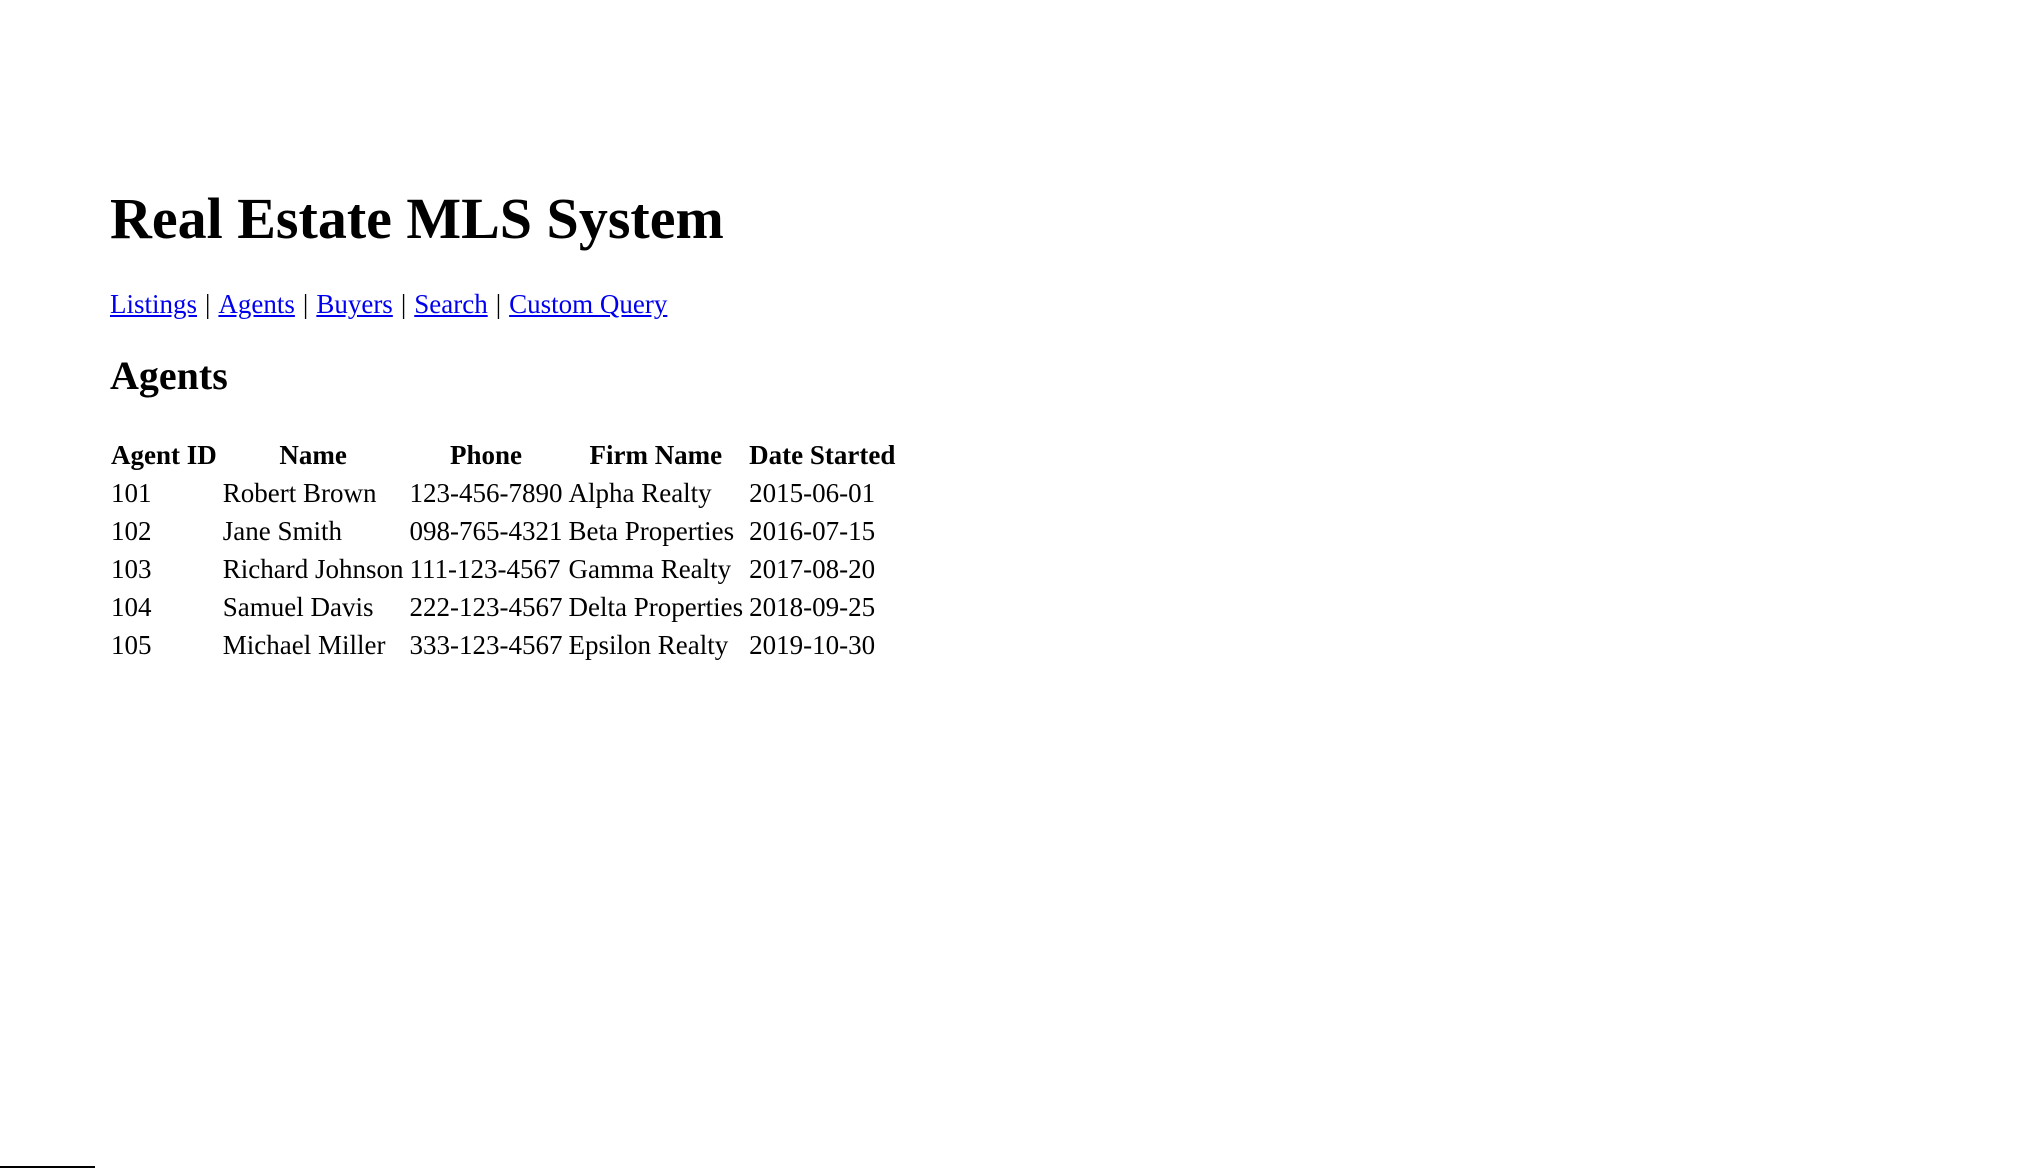 This screenshot has width=2026, height=1168. I want to click on section-heading: Agents, so click(169, 376).